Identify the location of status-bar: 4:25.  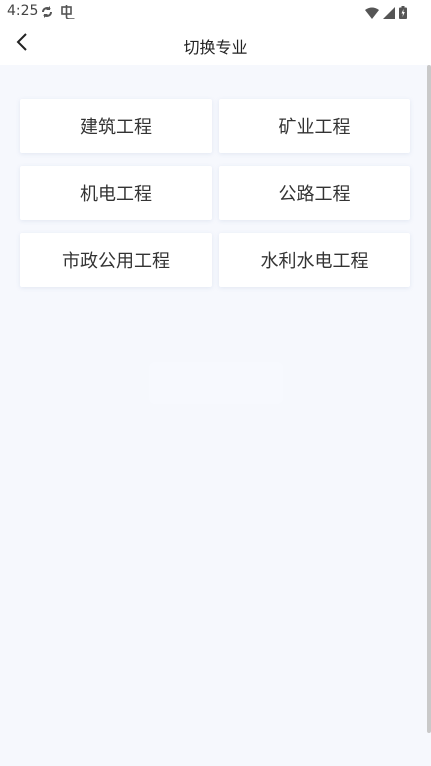
(215, 12).